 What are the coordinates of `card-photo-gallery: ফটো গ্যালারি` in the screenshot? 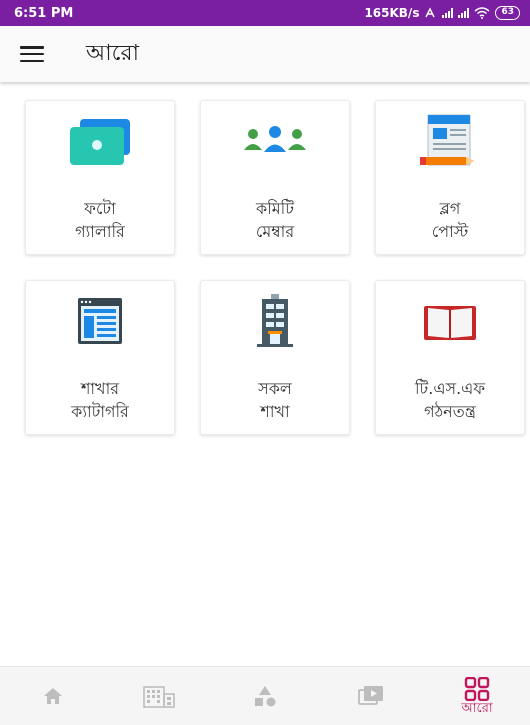 It's located at (100, 177).